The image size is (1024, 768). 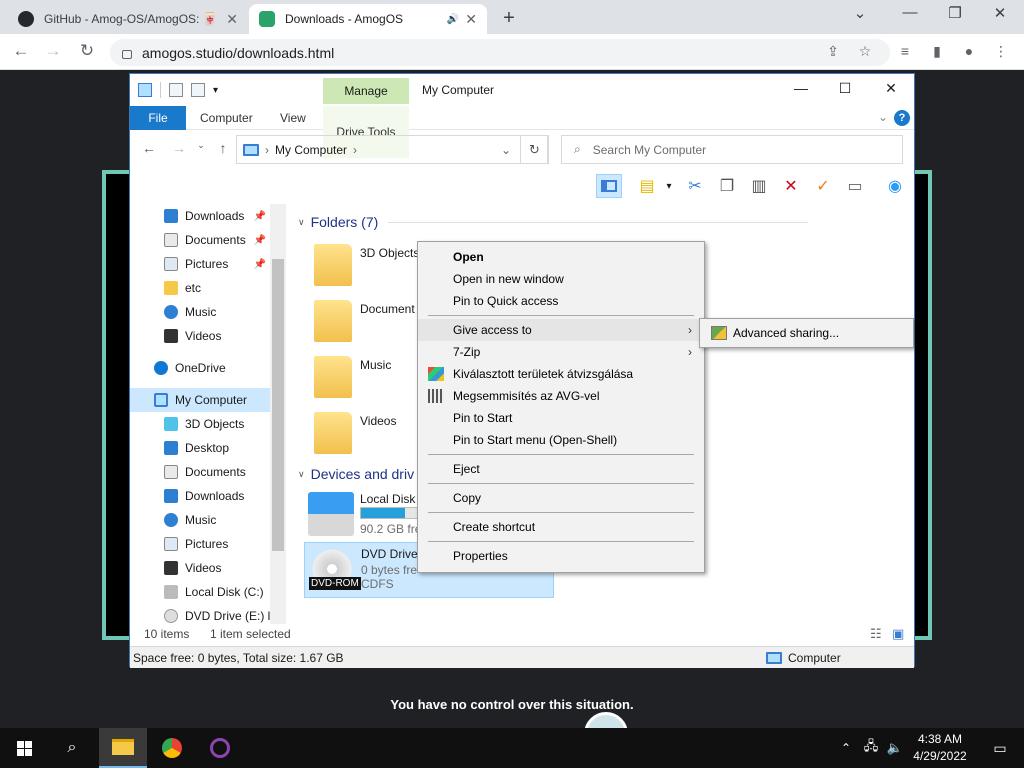 What do you see at coordinates (145, 90) in the screenshot?
I see `computer-icon` at bounding box center [145, 90].